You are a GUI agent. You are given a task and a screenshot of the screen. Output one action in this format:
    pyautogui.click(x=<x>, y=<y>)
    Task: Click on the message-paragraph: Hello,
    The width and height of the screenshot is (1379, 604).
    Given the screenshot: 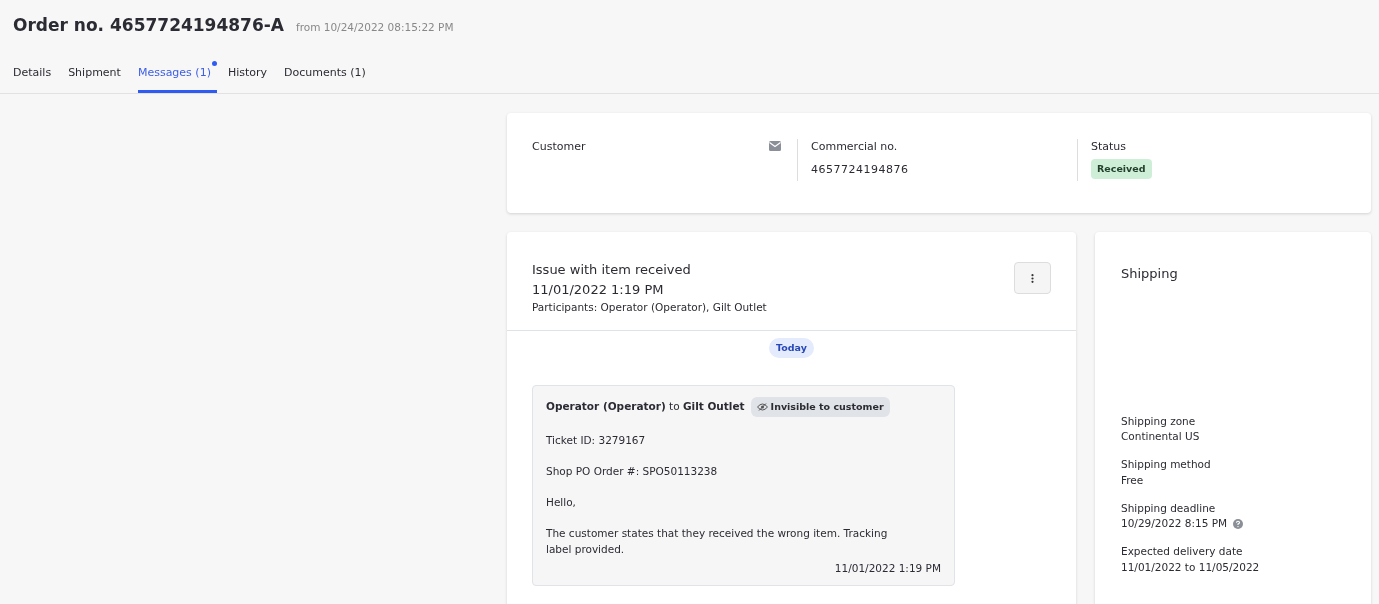 What is the action you would take?
    pyautogui.click(x=561, y=503)
    